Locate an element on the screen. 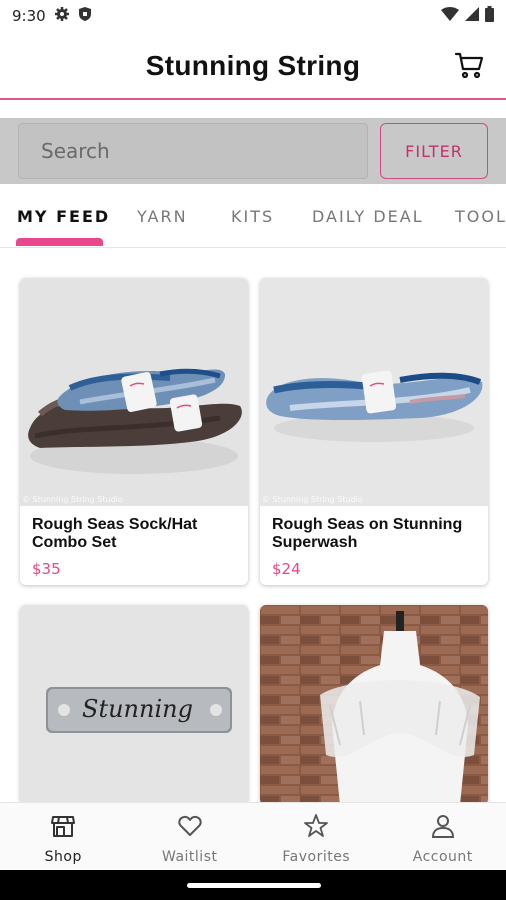  tab-tools: TOOLS is located at coordinates (480, 216).